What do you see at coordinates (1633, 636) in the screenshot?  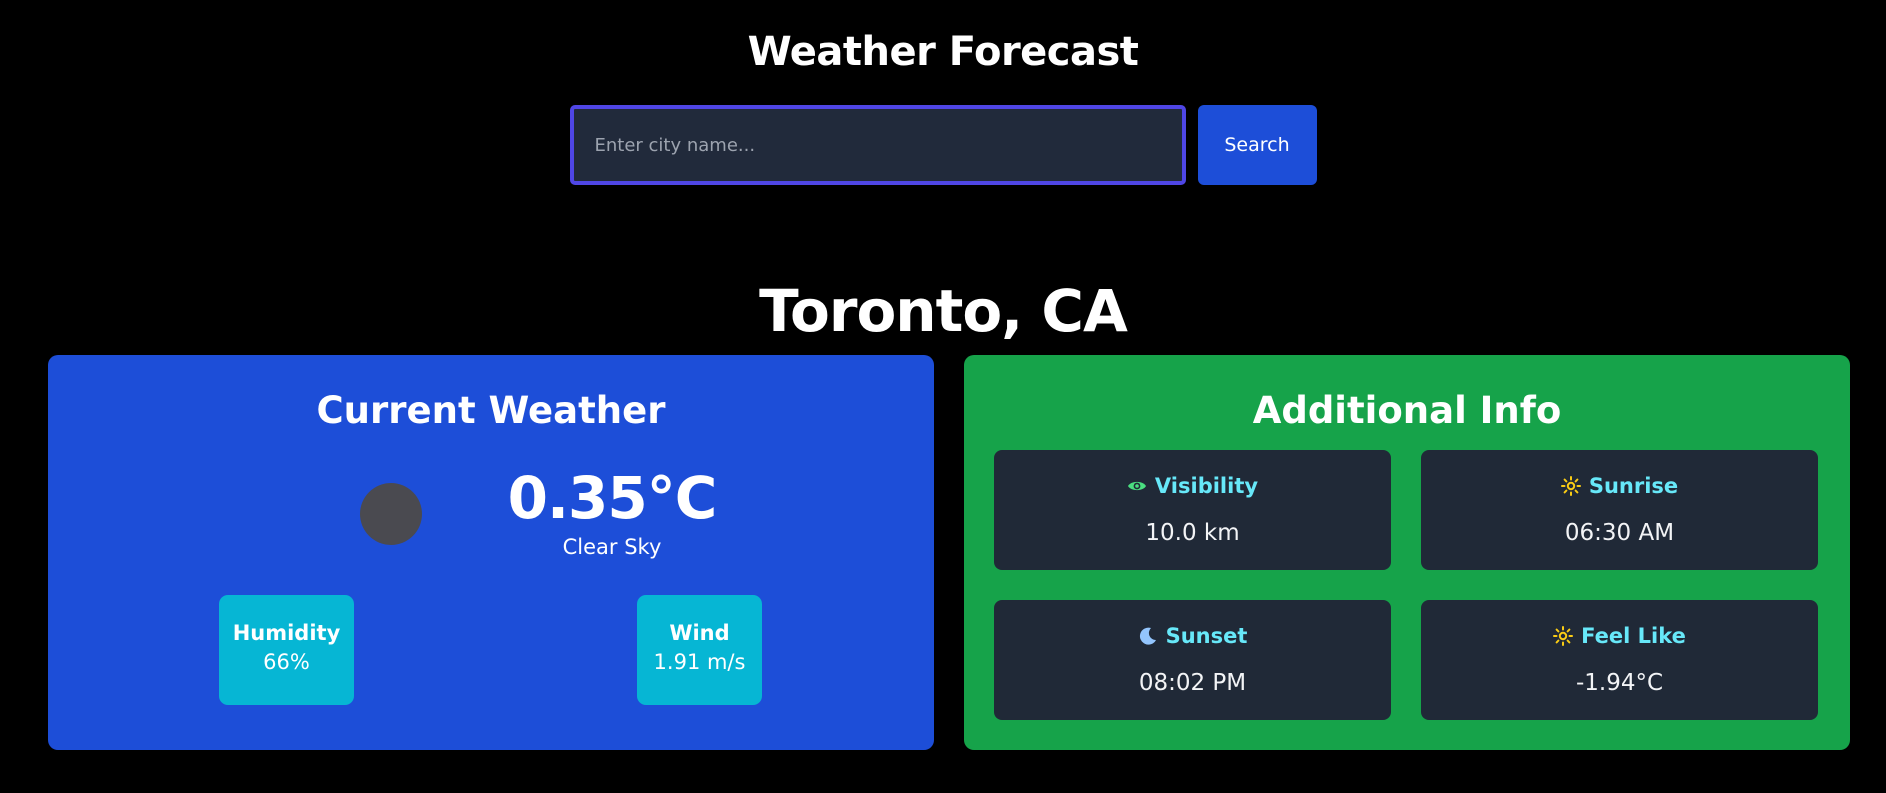 I see `feel-like-label: Feel Like` at bounding box center [1633, 636].